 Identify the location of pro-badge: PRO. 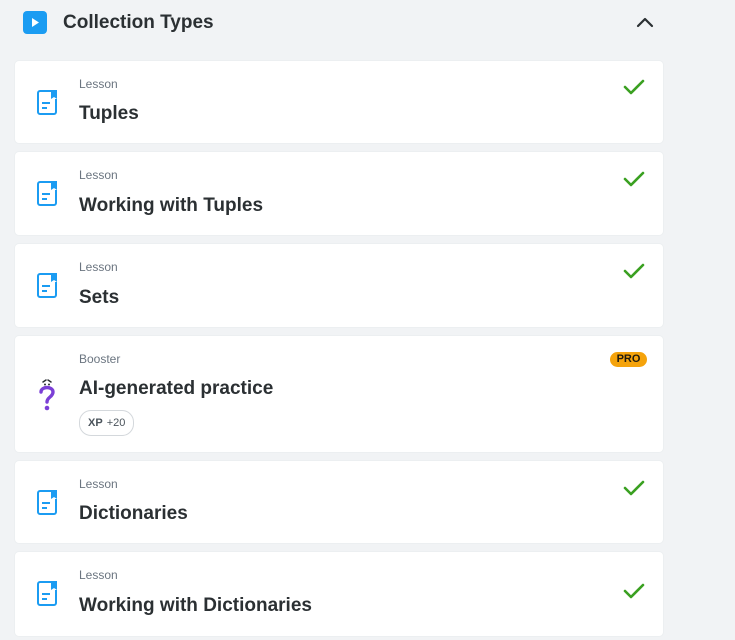
(628, 359).